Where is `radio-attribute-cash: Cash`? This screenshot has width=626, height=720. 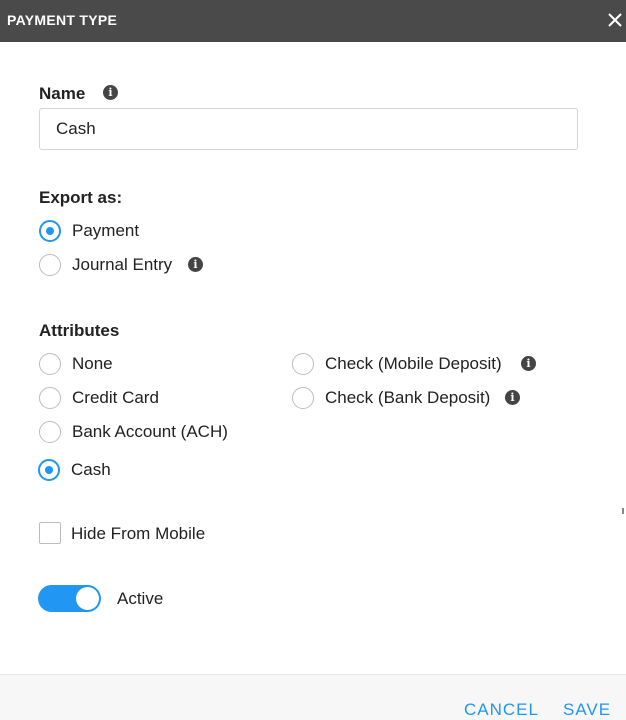
radio-attribute-cash: Cash is located at coordinates (83, 471).